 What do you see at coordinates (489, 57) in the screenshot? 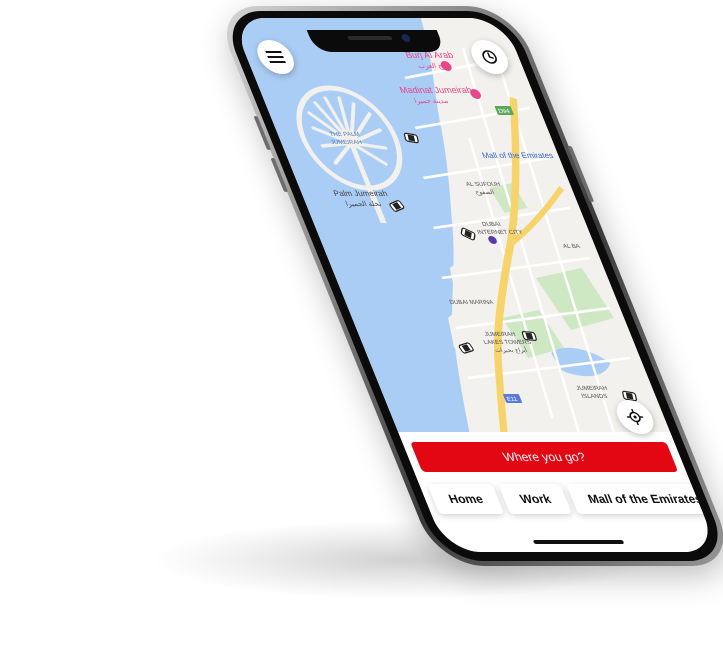
I see `clock-history-icon` at bounding box center [489, 57].